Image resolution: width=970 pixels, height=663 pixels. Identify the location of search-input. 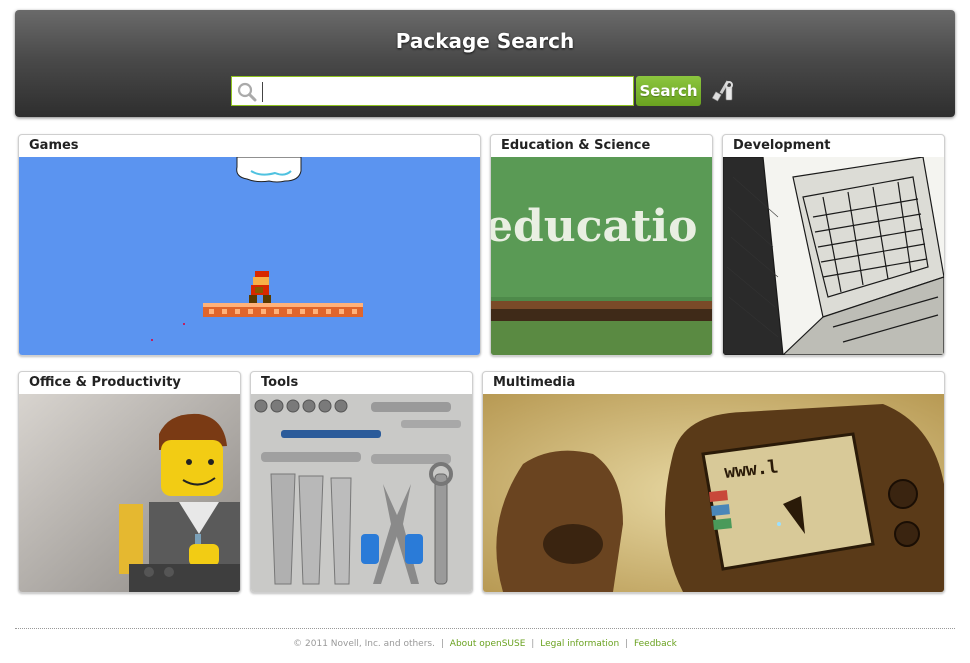
(448, 92).